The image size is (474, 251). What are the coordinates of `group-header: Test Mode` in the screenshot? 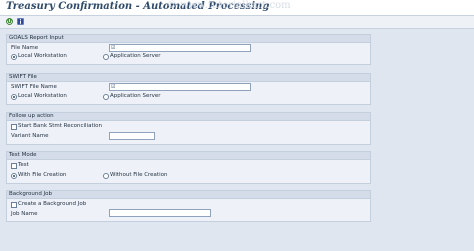 It's located at (188, 156).